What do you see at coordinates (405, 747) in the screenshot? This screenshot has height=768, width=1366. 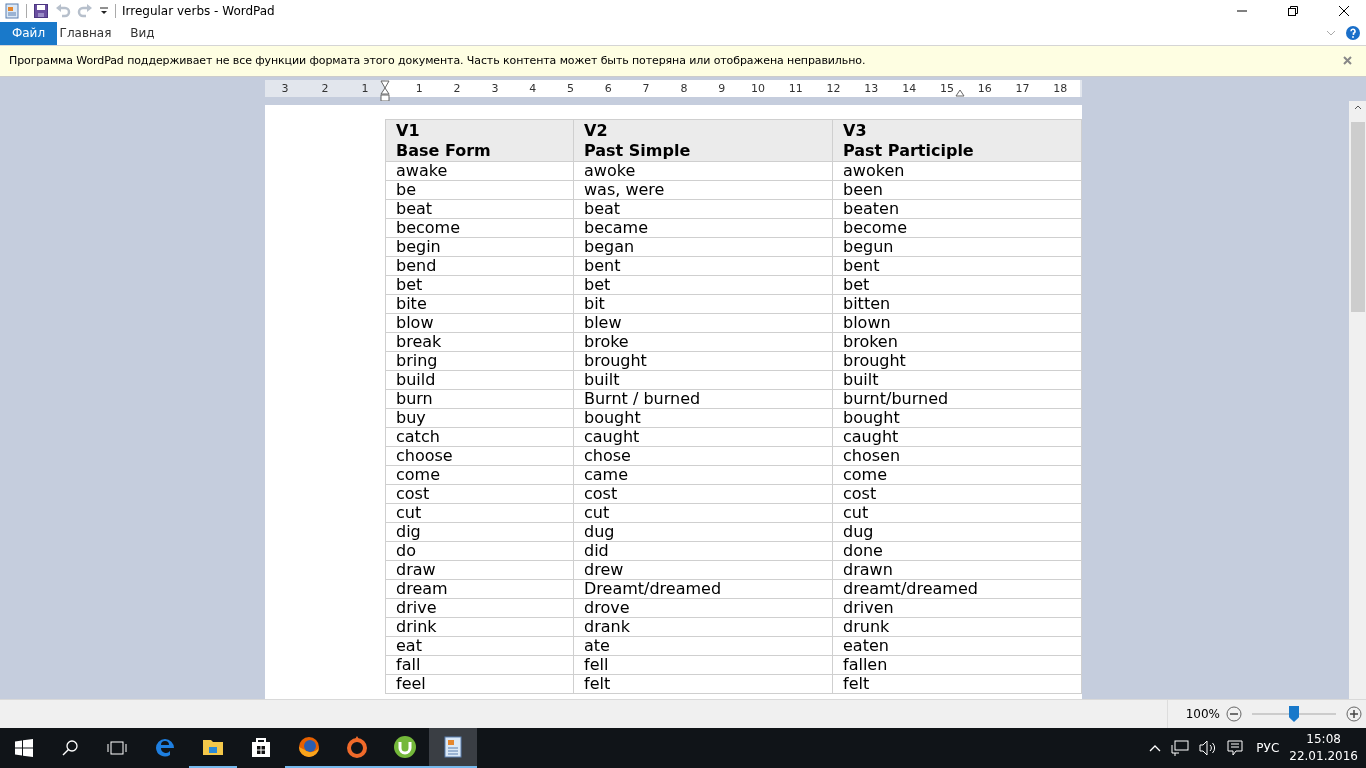 I see `letter-u-icon` at bounding box center [405, 747].